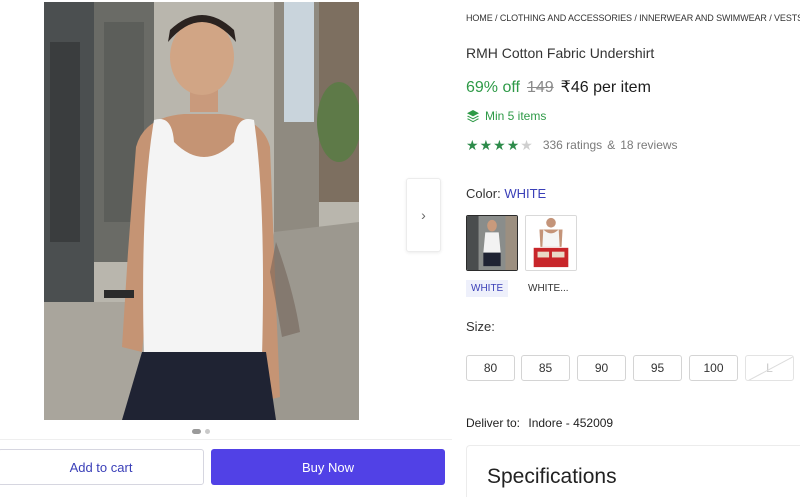 The width and height of the screenshot is (800, 497). Describe the element at coordinates (649, 145) in the screenshot. I see `reviews-count: 18 reviews` at that location.